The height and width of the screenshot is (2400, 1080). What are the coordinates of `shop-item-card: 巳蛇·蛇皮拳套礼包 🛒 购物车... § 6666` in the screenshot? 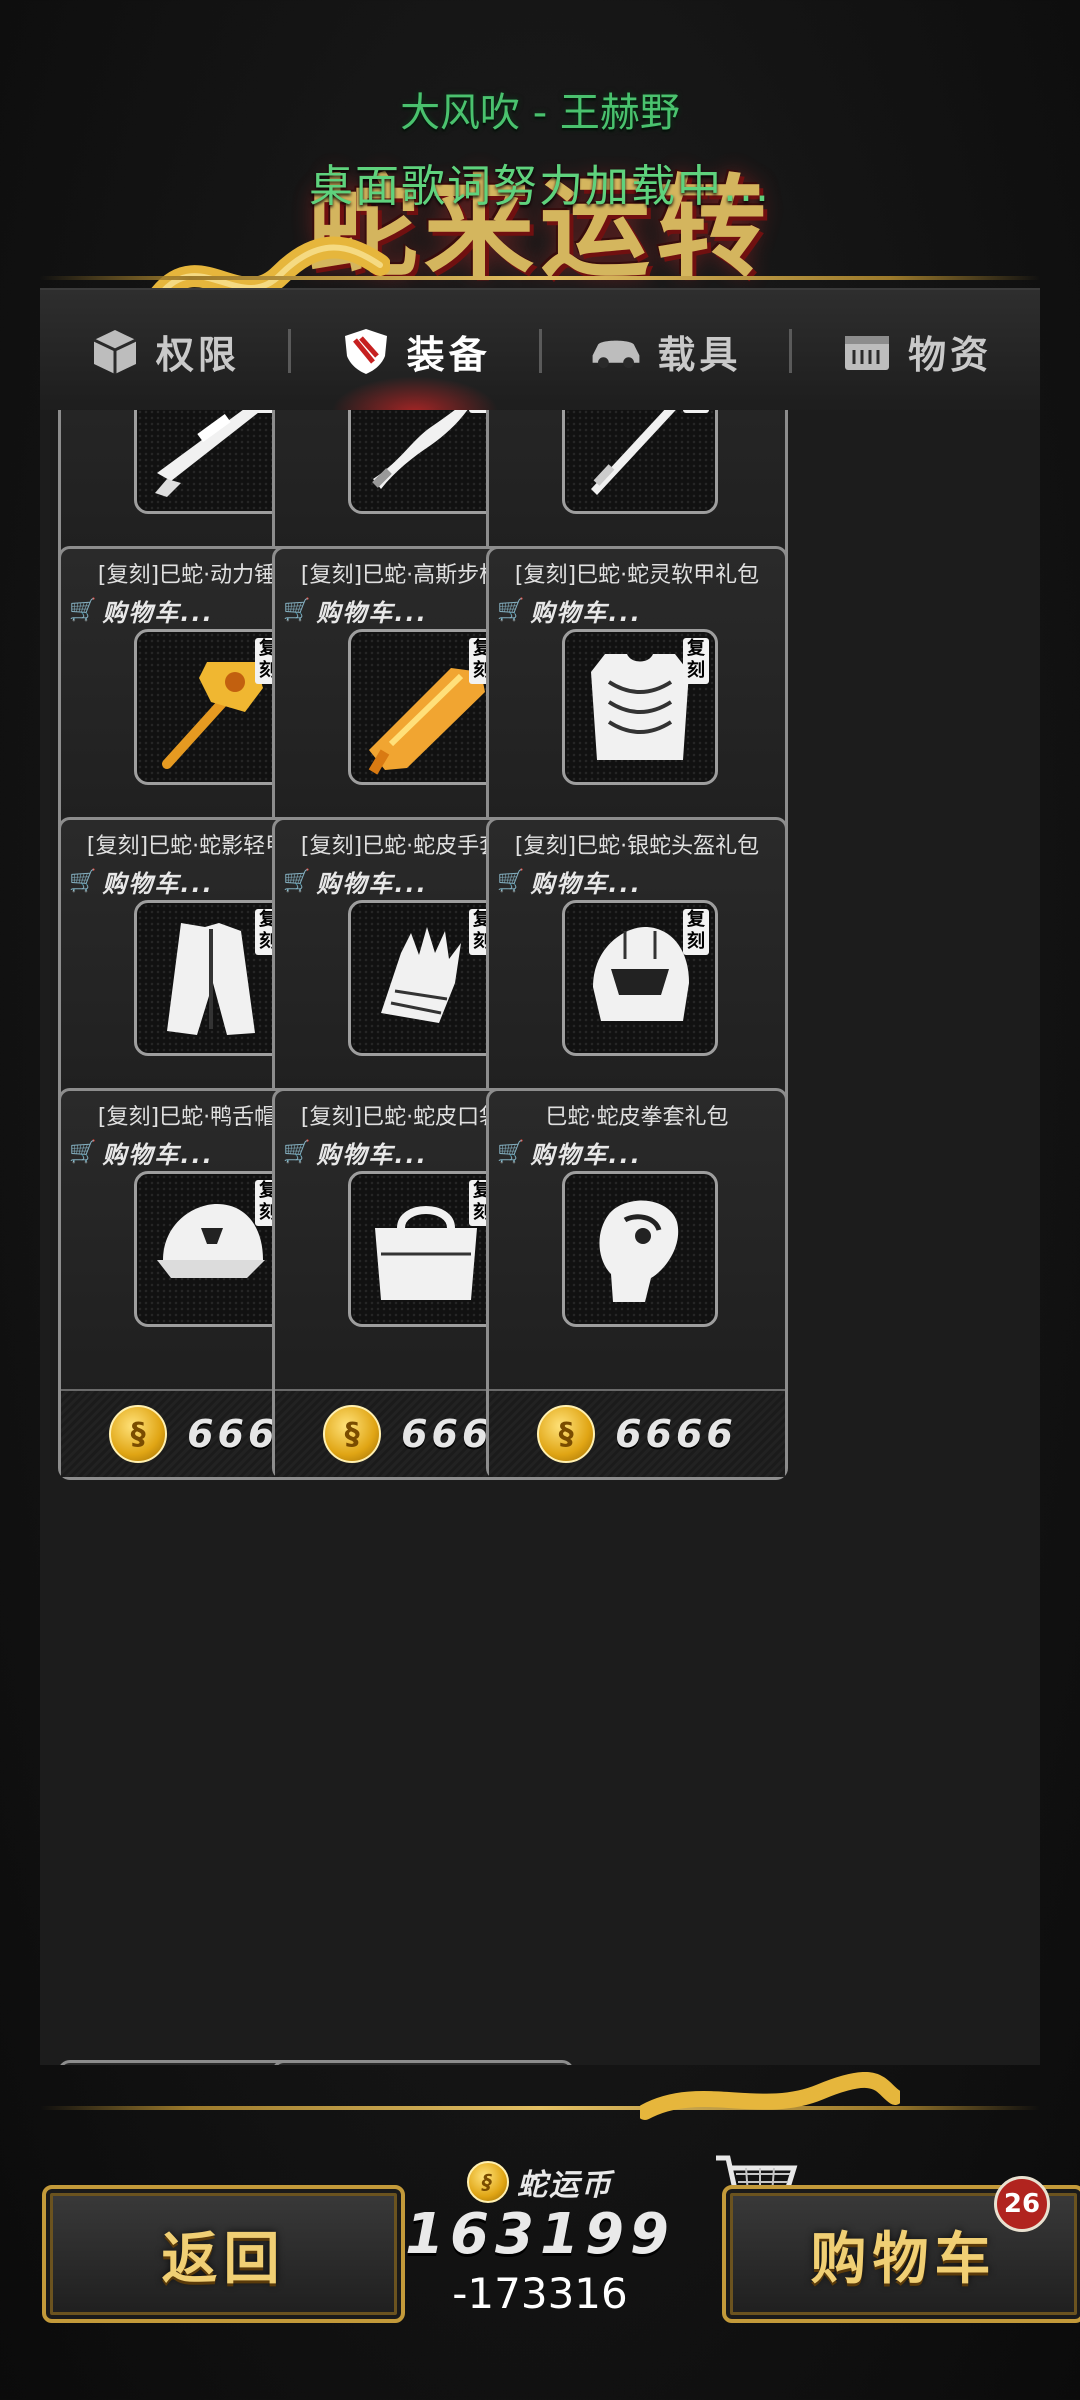 It's located at (637, 1284).